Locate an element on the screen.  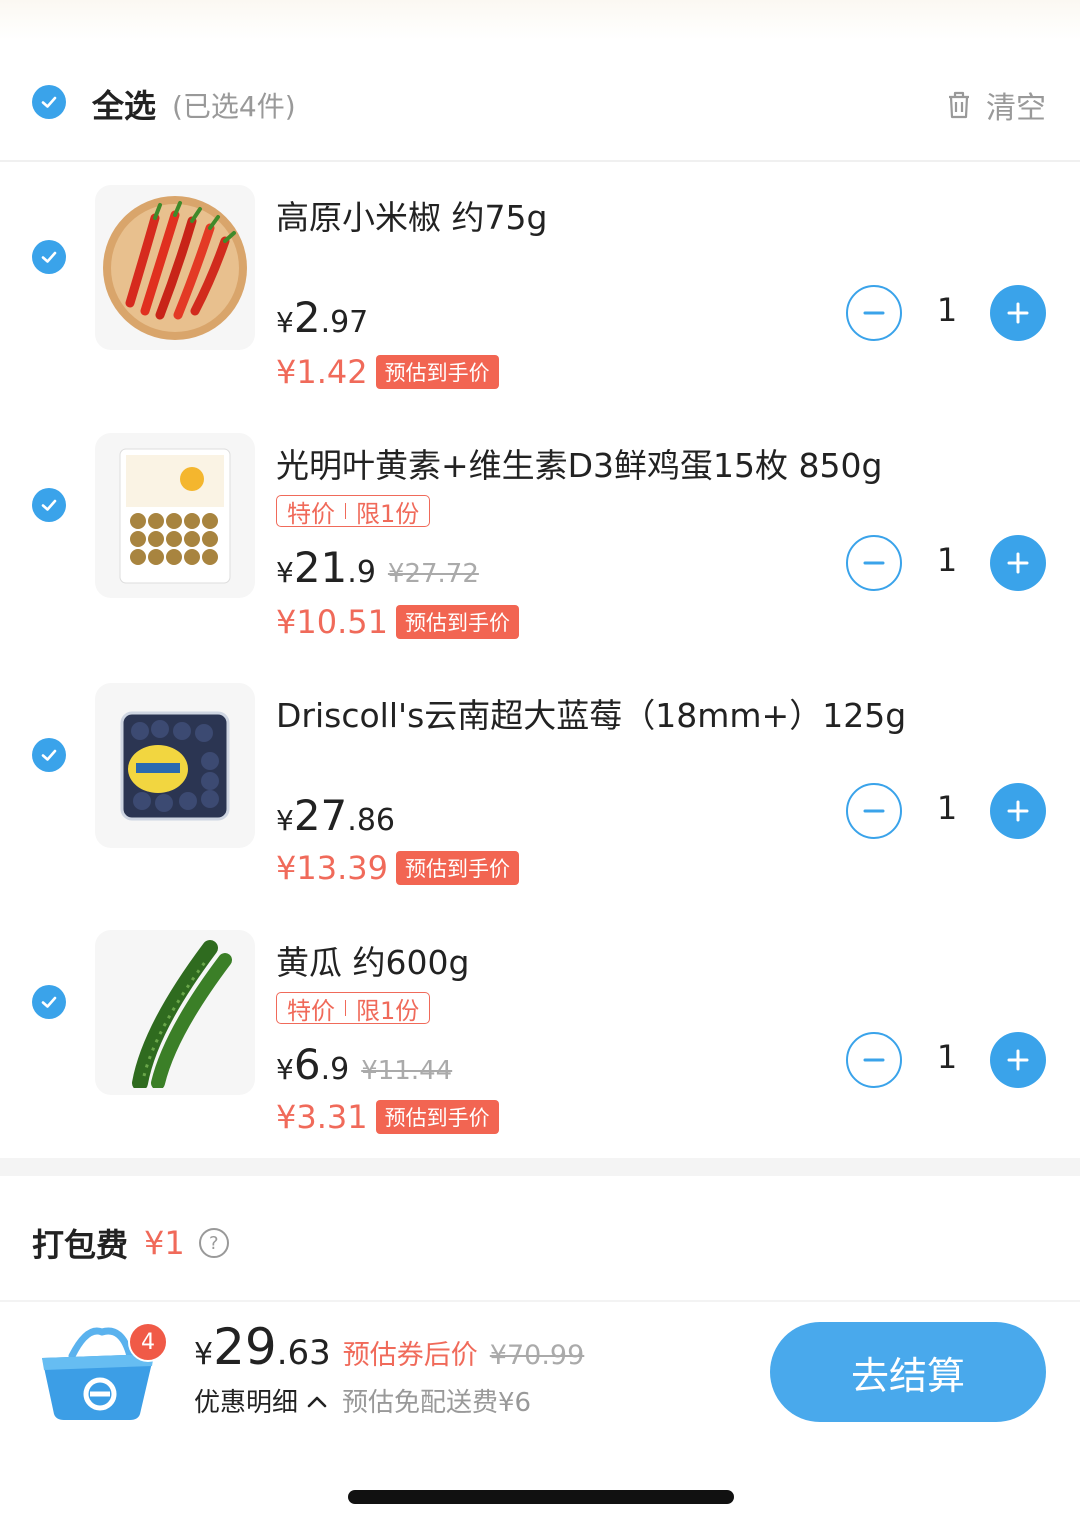
select-all-checkbox is located at coordinates (49, 102).